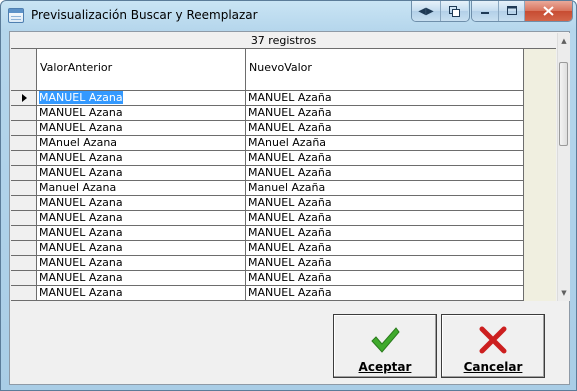  Describe the element at coordinates (24, 70) in the screenshot. I see `row-indicator-header` at that location.